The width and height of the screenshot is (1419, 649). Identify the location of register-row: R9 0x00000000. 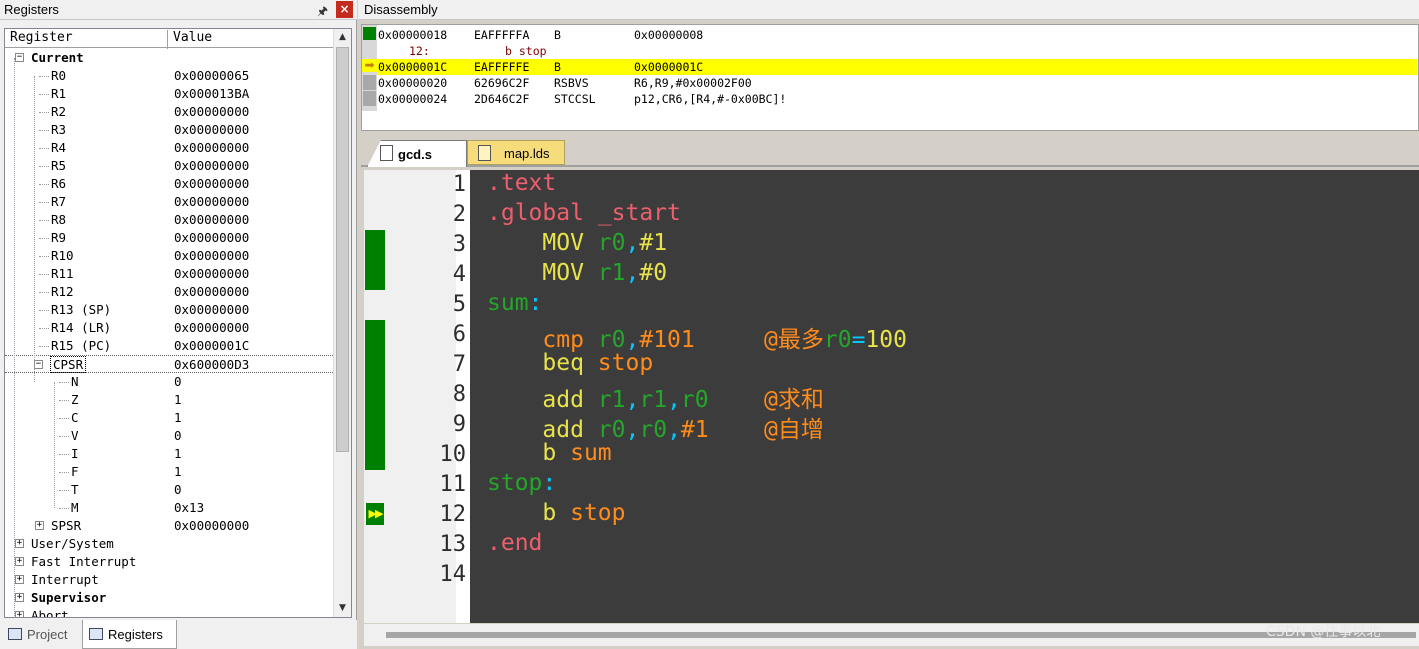
(169, 238).